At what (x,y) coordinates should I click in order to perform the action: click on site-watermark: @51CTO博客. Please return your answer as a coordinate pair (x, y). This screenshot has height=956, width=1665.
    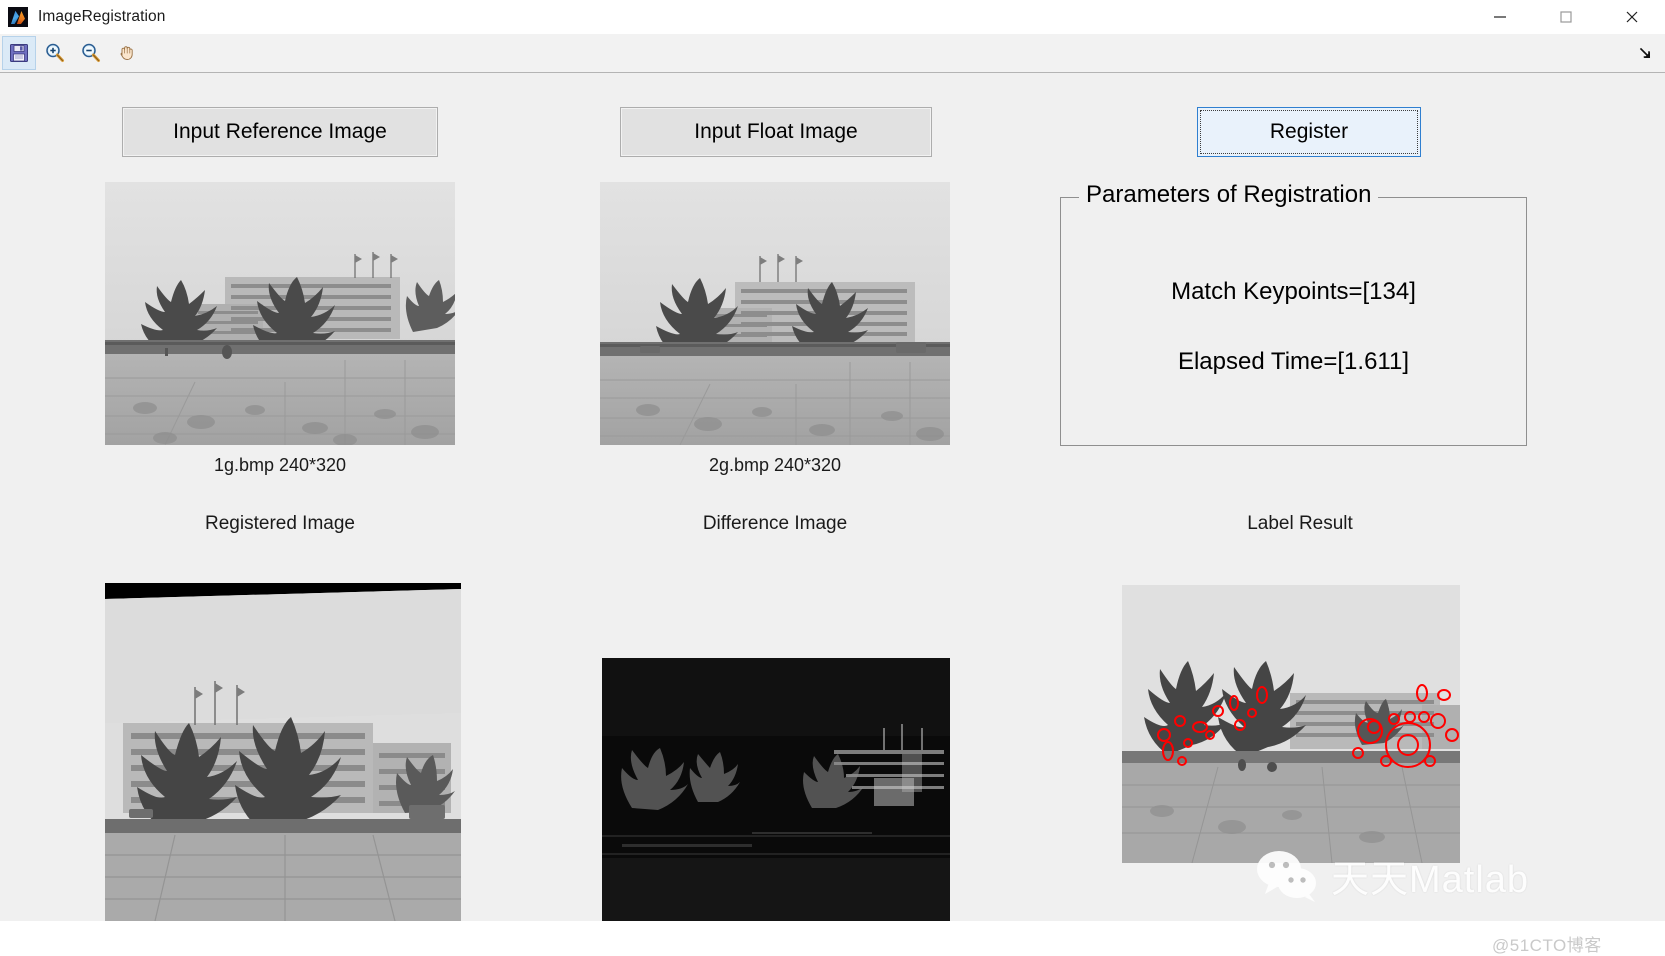
    Looking at the image, I should click on (1547, 945).